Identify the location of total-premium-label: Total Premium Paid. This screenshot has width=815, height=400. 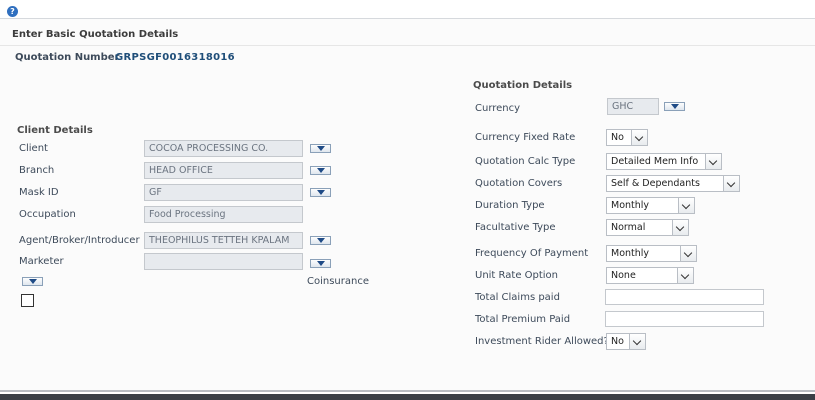
(523, 319).